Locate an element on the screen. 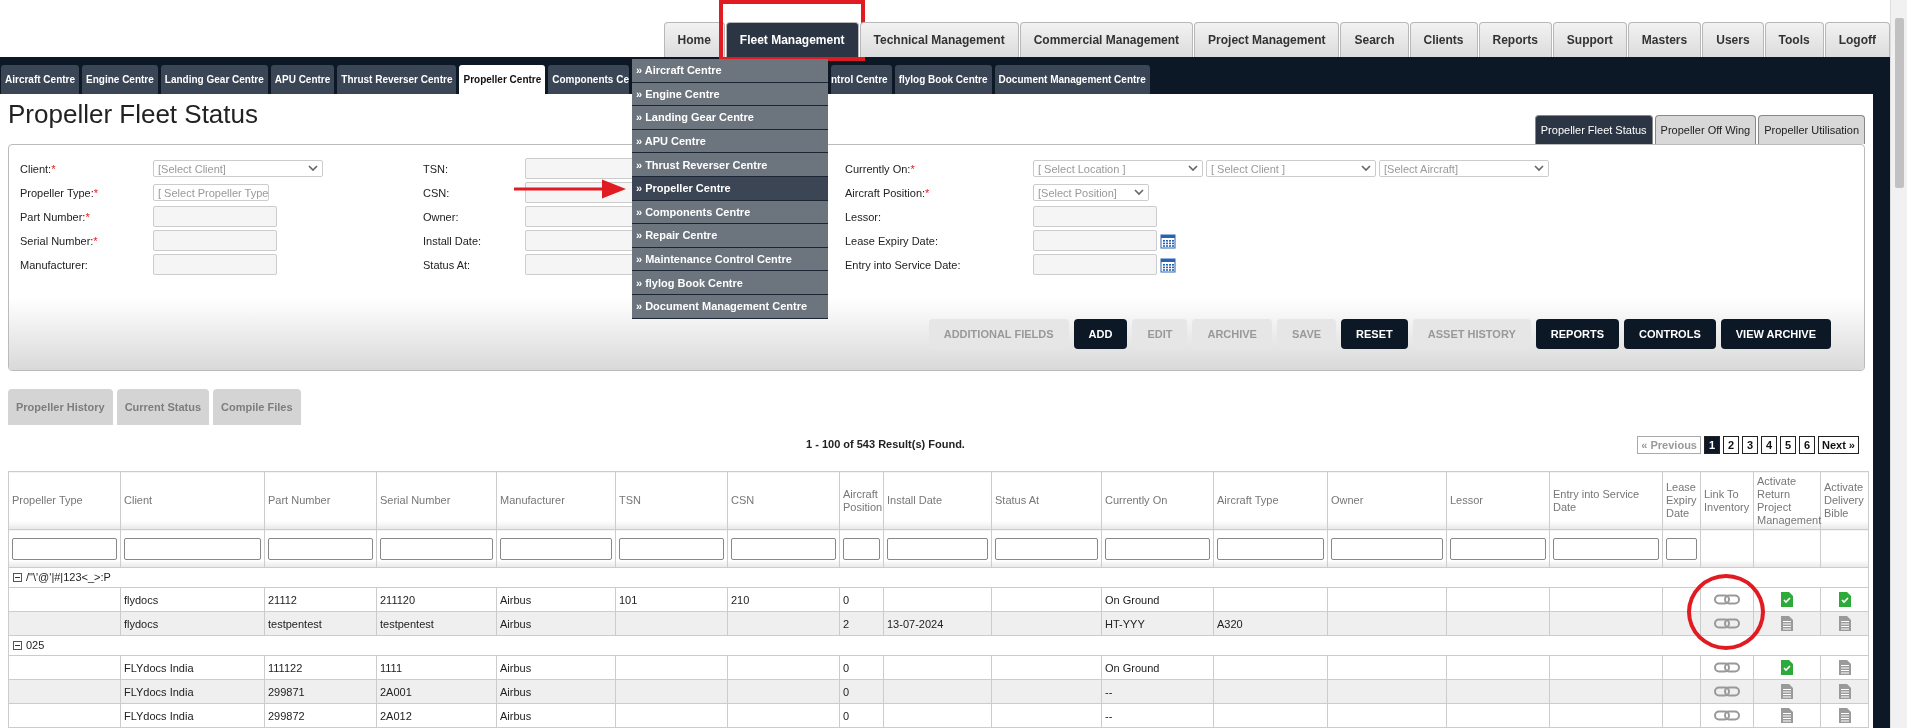 The image size is (1907, 728). page-link: 4 is located at coordinates (1768, 445).